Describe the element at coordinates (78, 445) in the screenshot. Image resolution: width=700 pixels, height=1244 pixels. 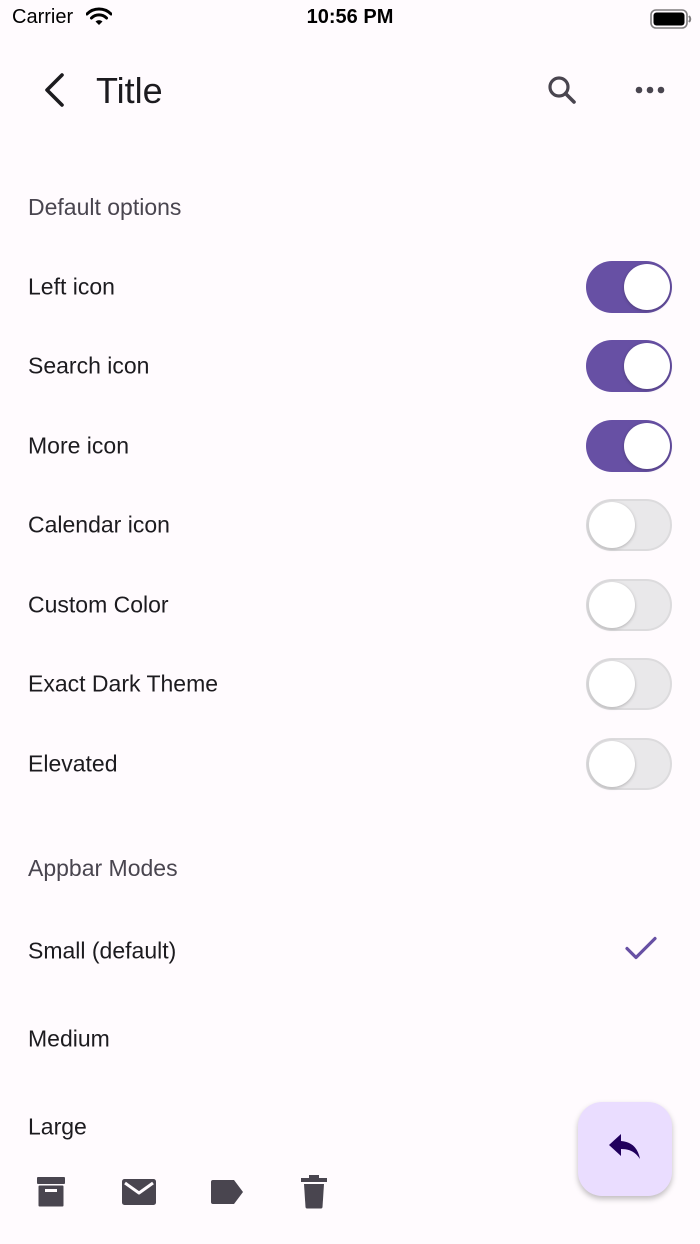
I see `option-label: More icon` at that location.